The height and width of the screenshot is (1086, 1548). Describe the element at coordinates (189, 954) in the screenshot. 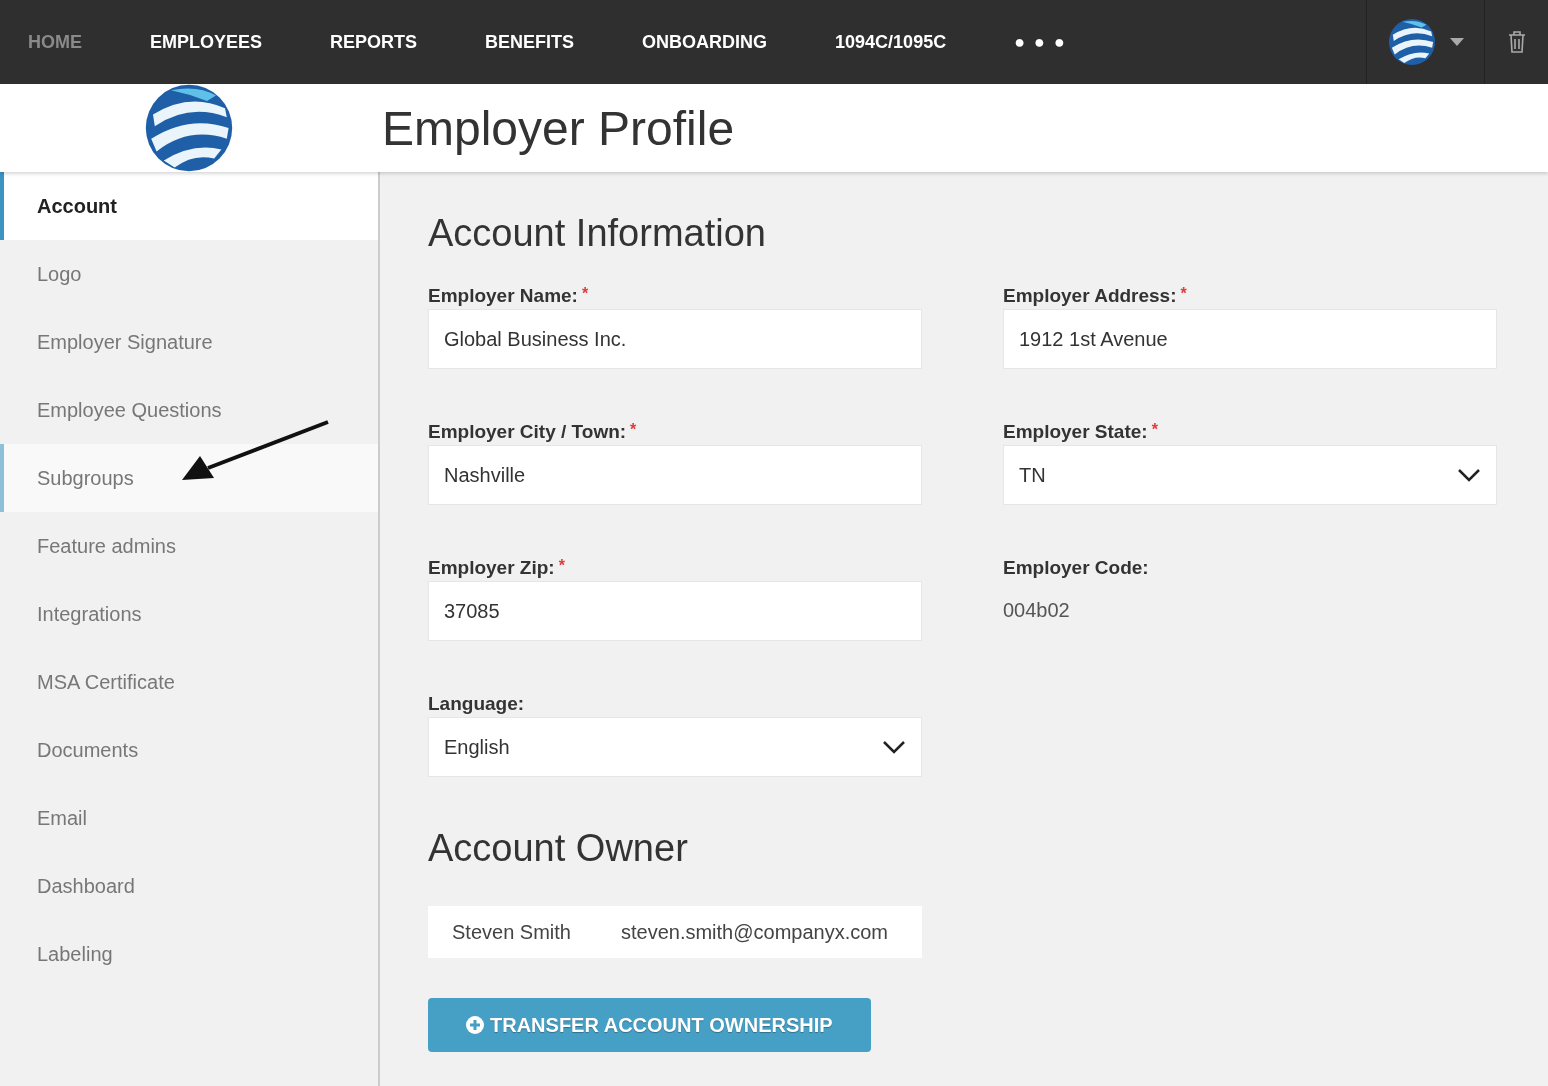

I see `sidebar-item: Labeling` at that location.